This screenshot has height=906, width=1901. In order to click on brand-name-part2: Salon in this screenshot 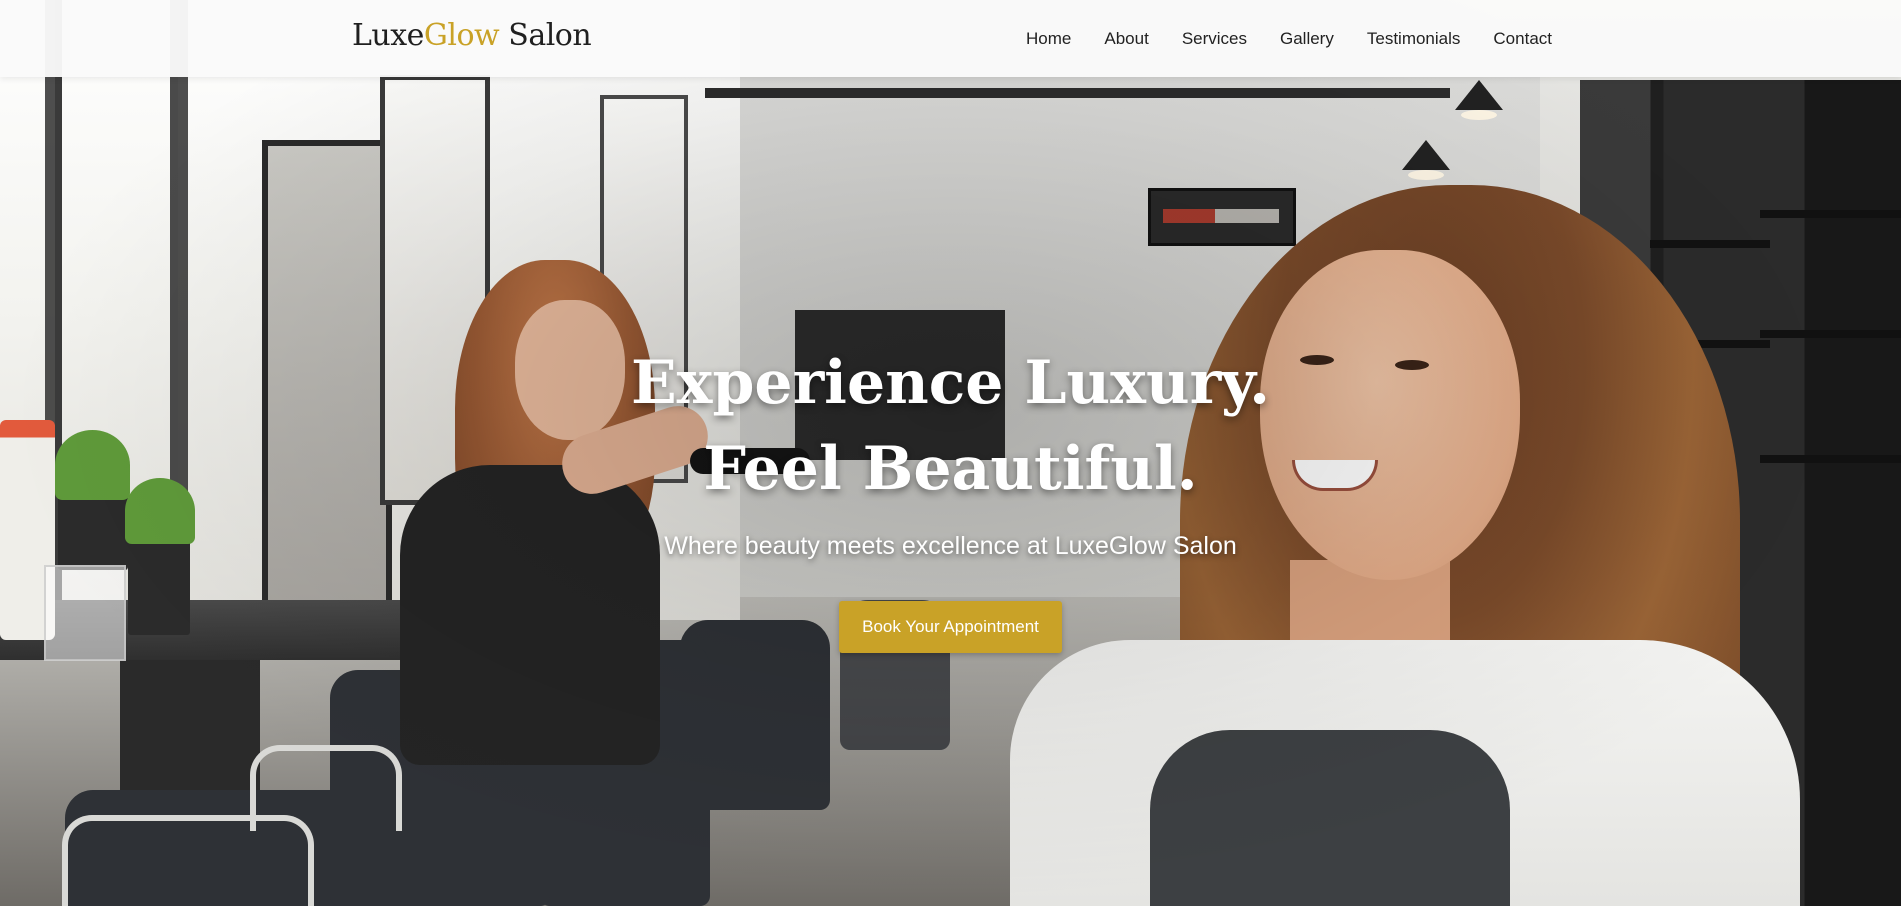, I will do `click(545, 35)`.